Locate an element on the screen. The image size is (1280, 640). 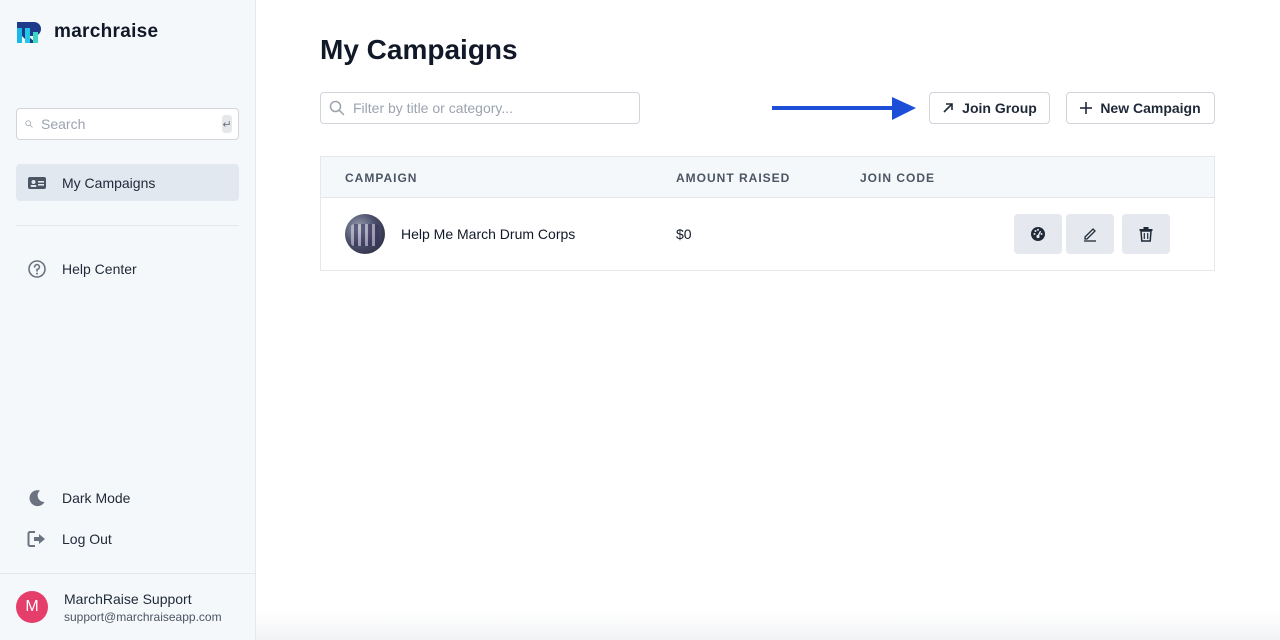
join-group-button: Join Group is located at coordinates (989, 108).